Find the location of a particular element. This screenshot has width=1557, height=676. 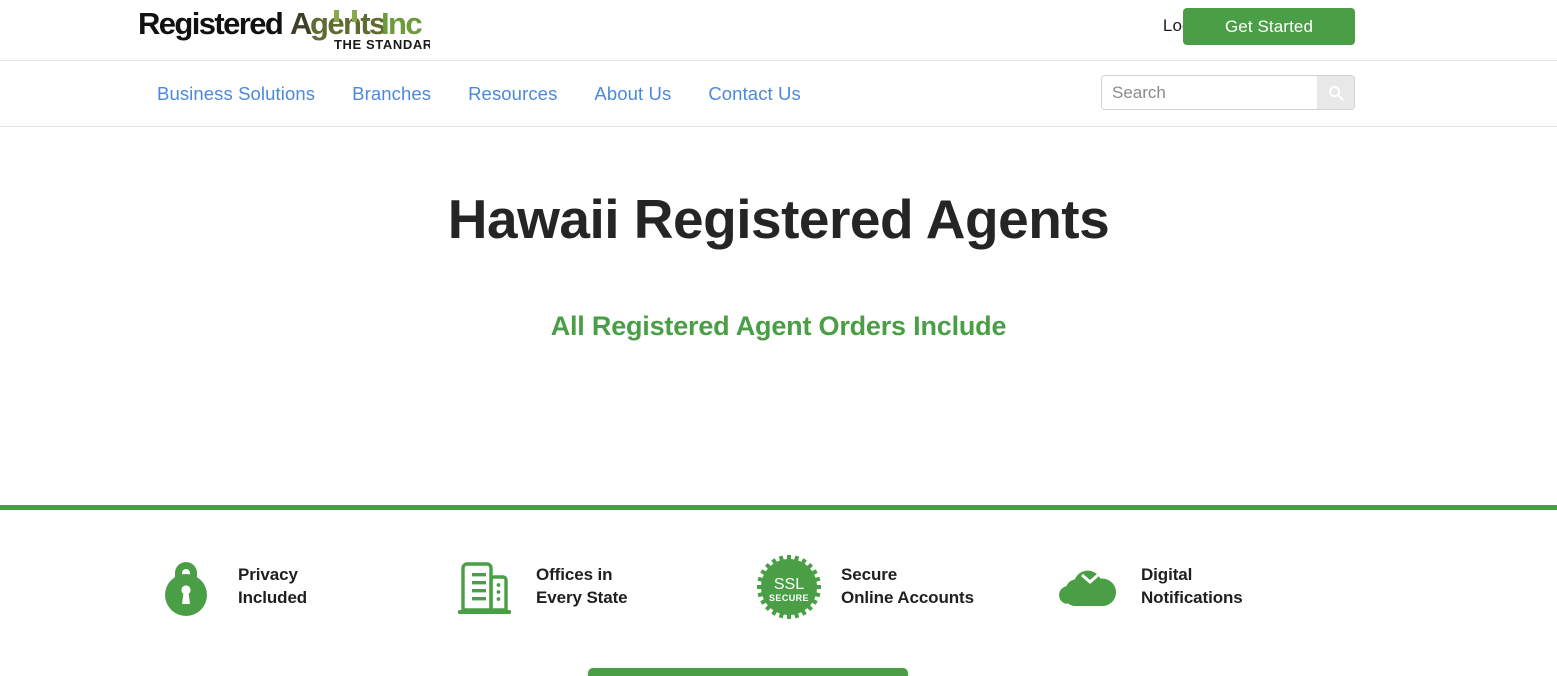

feature-offices-every-state: Offices in Every State is located at coordinates (600, 587).